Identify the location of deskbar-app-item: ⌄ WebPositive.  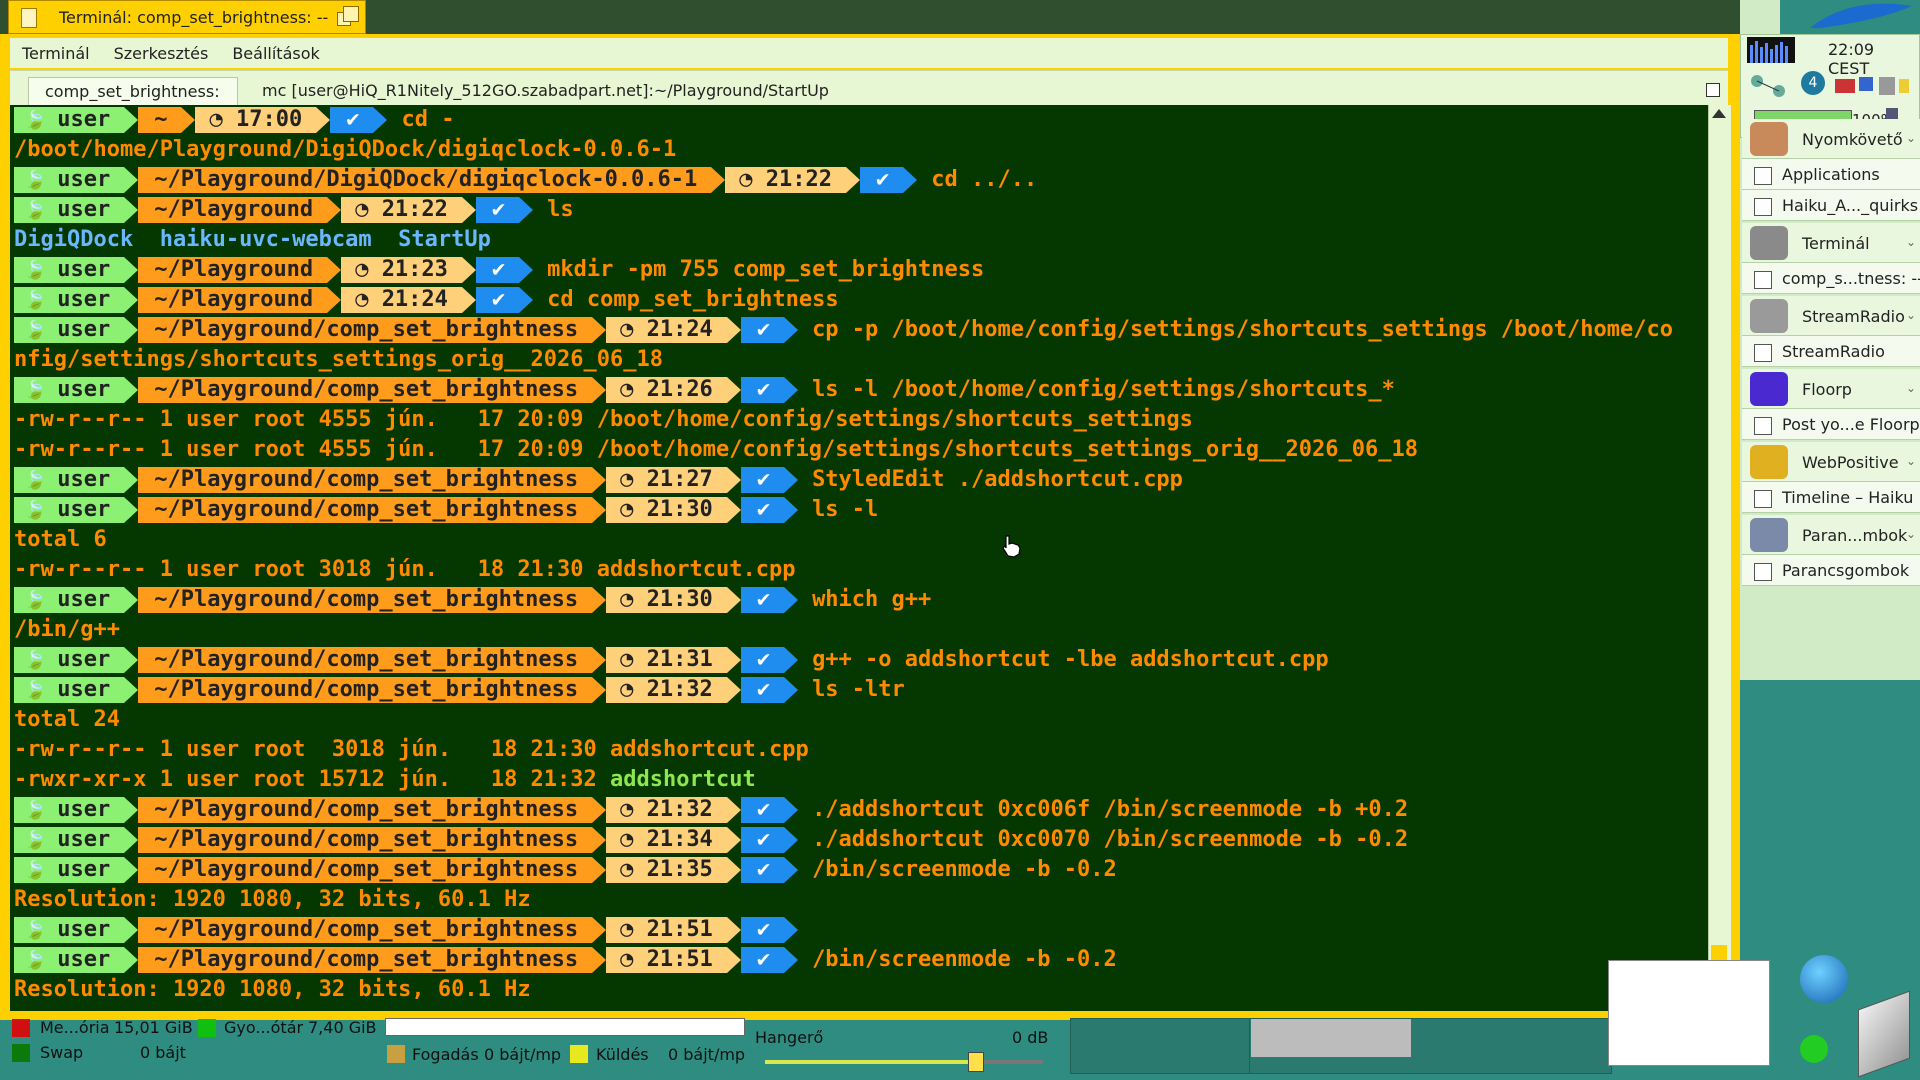
(1831, 462).